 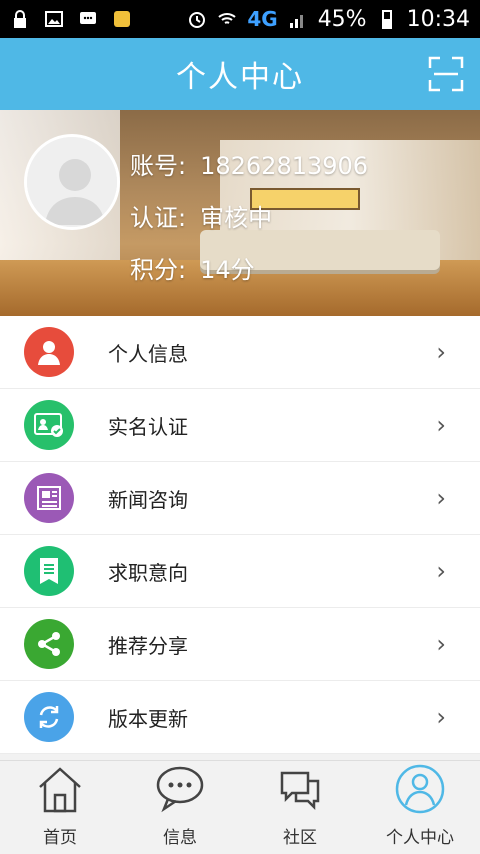 What do you see at coordinates (122, 19) in the screenshot?
I see `app-notification-icon` at bounding box center [122, 19].